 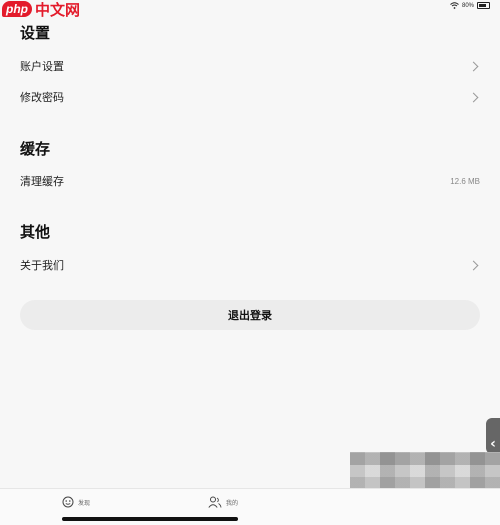 What do you see at coordinates (250, 181) in the screenshot?
I see `row-clear-cache: 清理缓存 12.6 MB` at bounding box center [250, 181].